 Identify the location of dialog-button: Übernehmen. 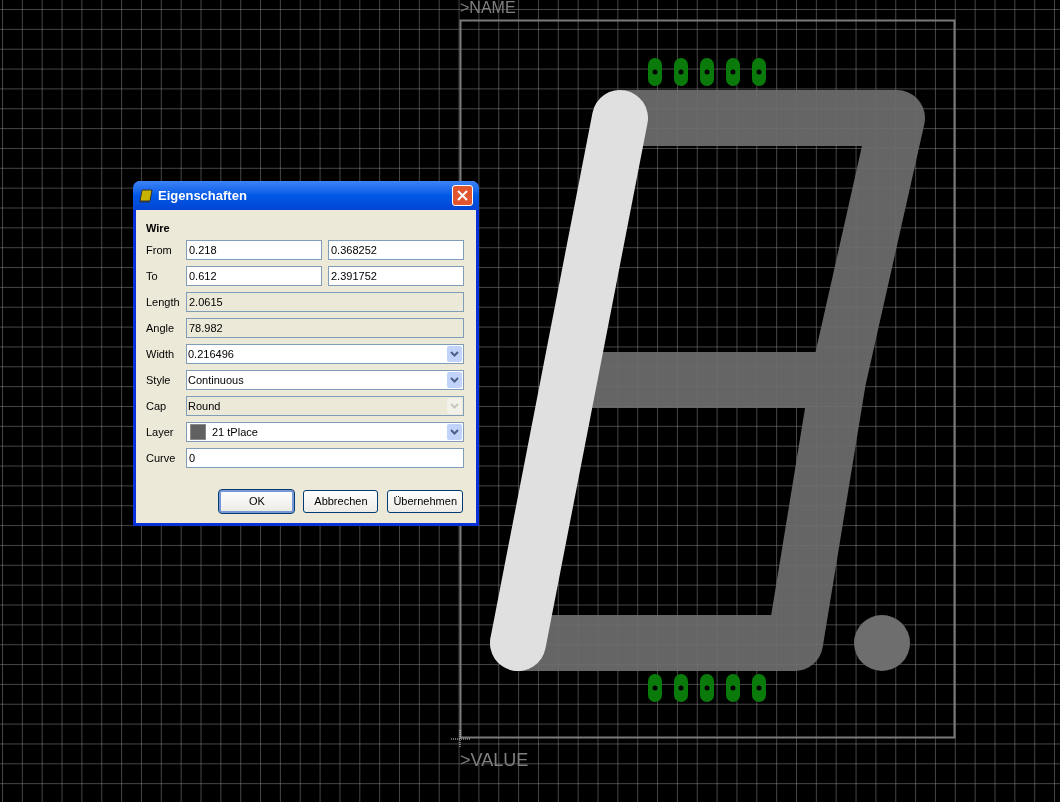
(425, 501).